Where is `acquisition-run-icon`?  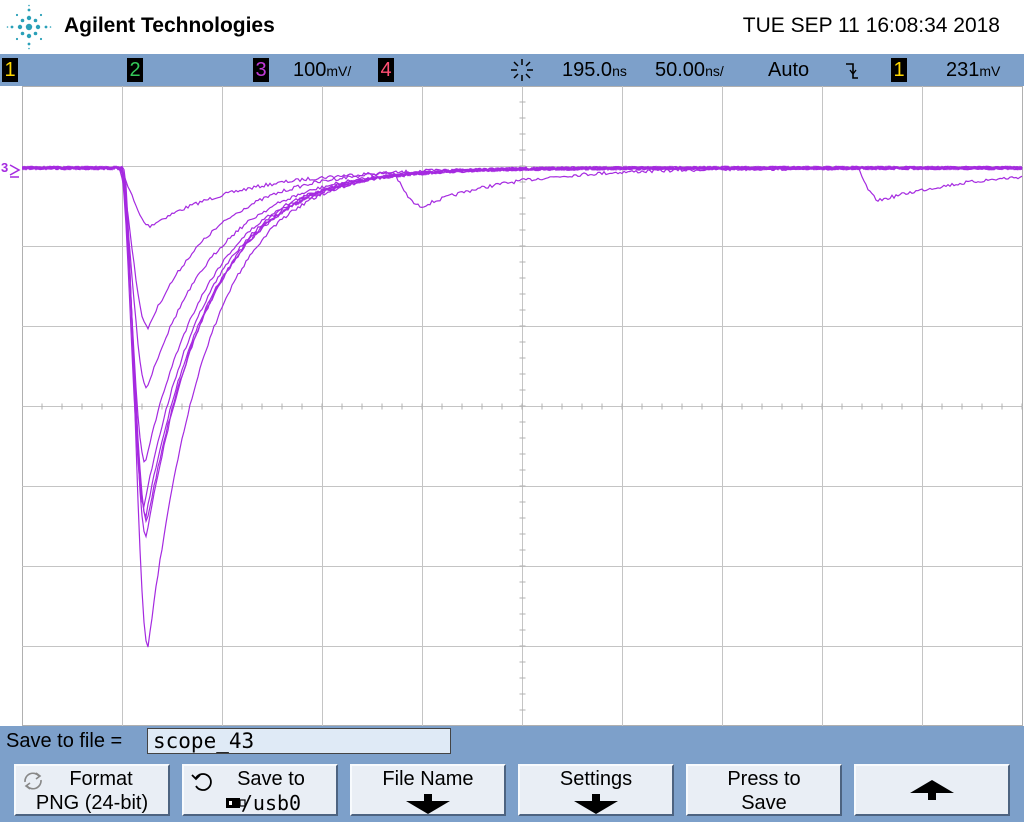
acquisition-run-icon is located at coordinates (522, 70).